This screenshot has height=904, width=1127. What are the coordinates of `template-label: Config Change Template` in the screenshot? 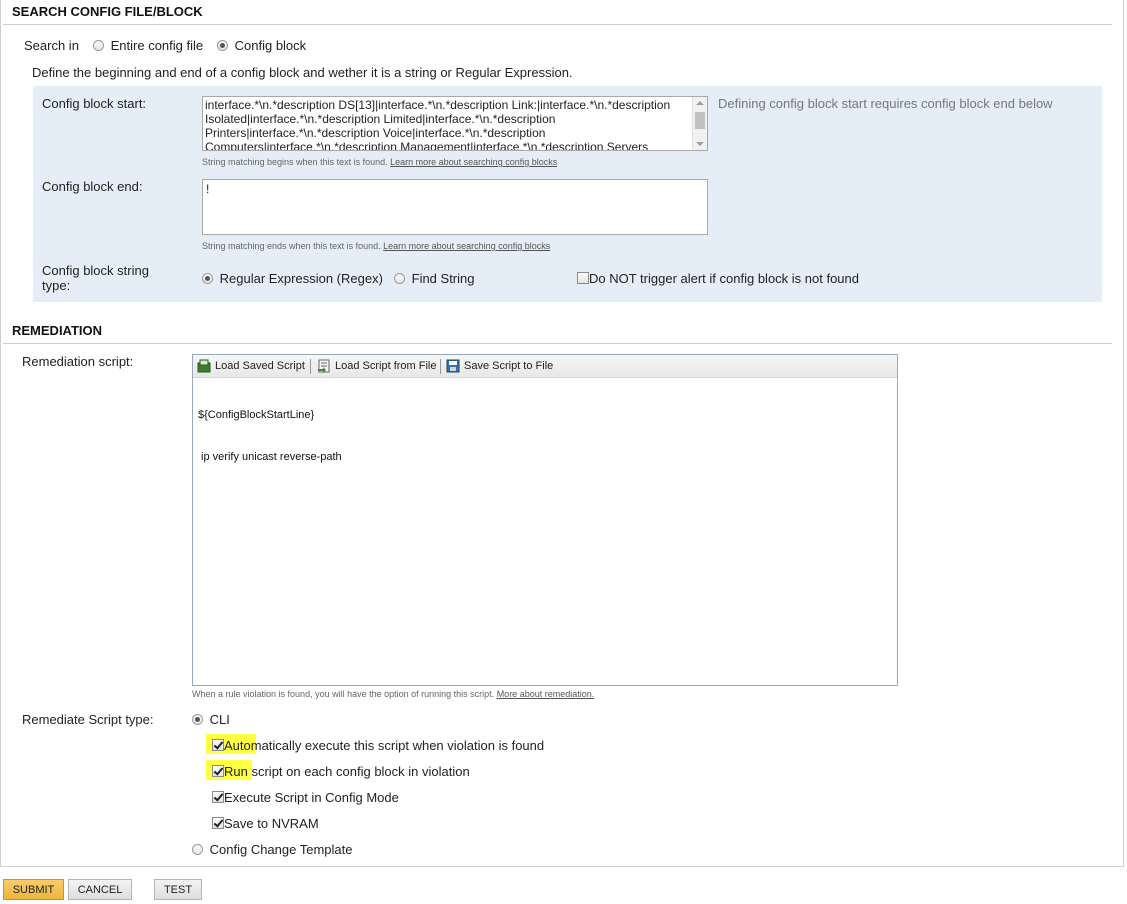 It's located at (281, 849).